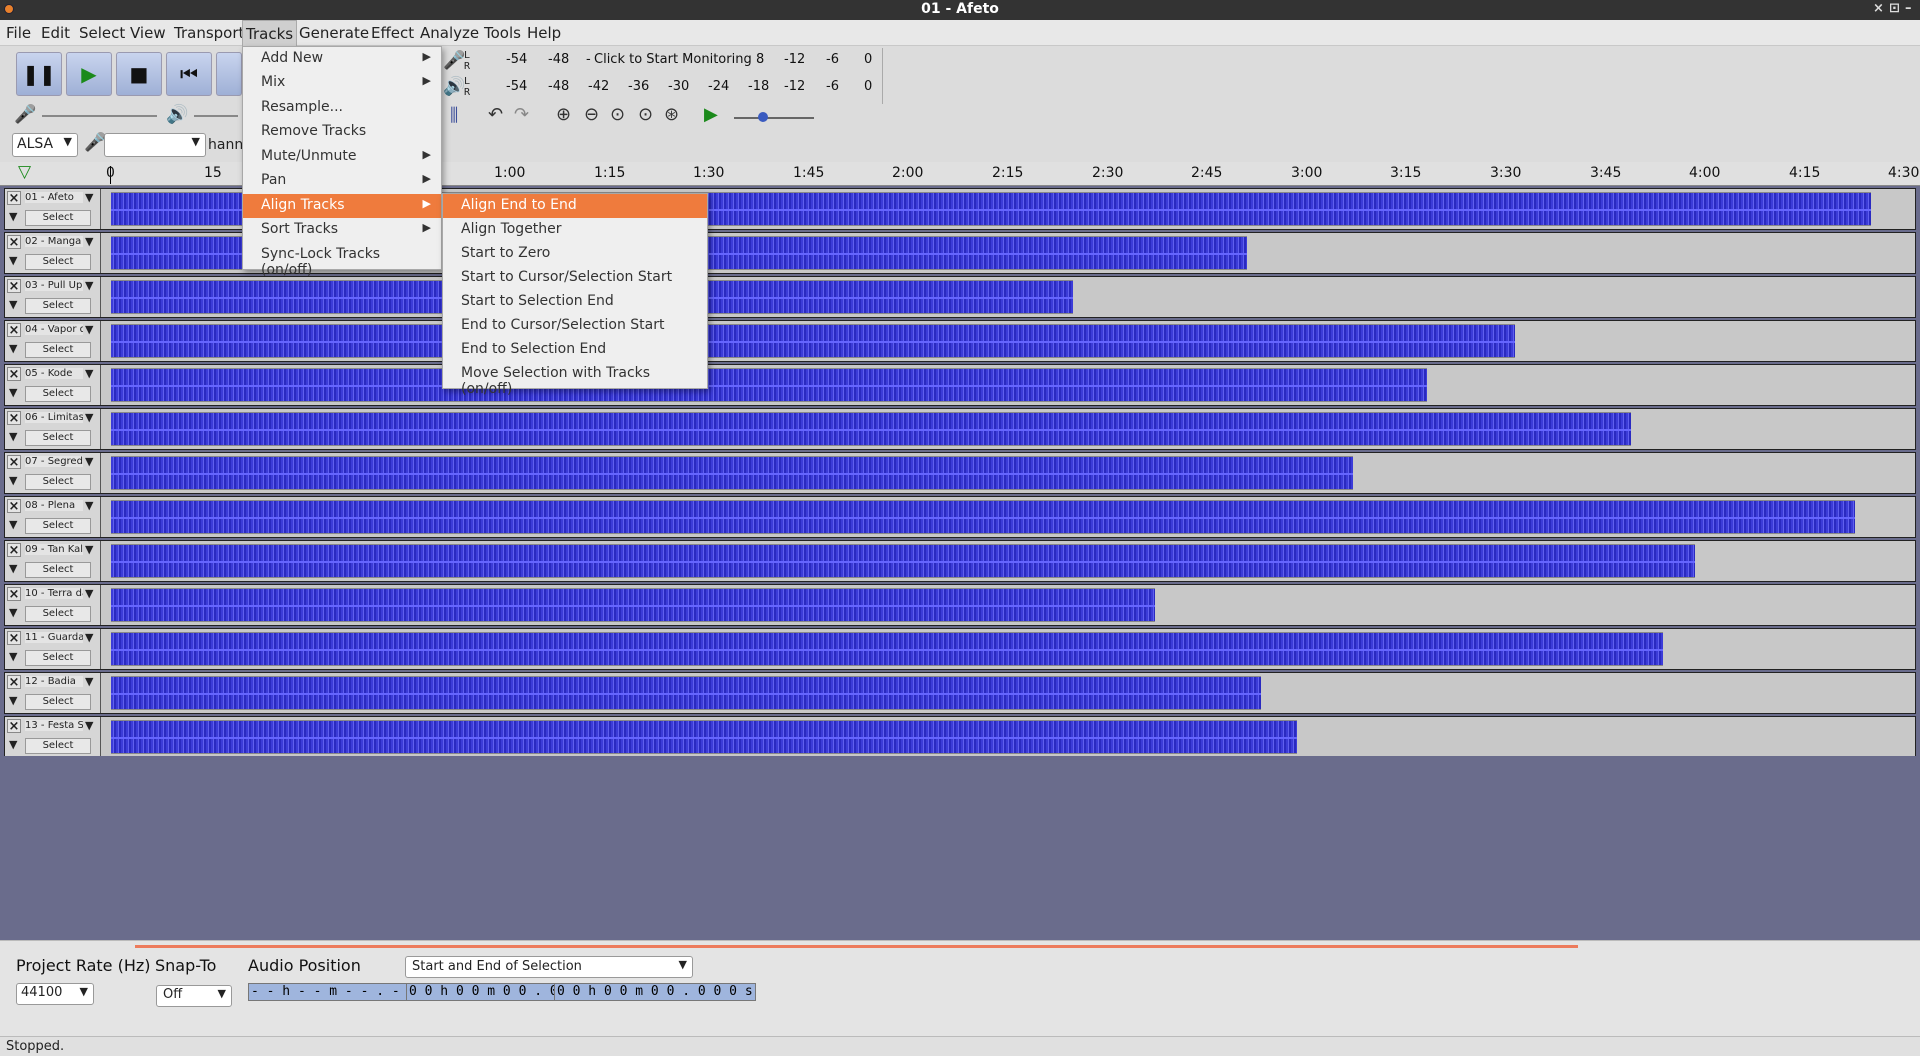 The height and width of the screenshot is (1056, 1920). What do you see at coordinates (617, 114) in the screenshot?
I see `fit-selection-icon: ⊙` at bounding box center [617, 114].